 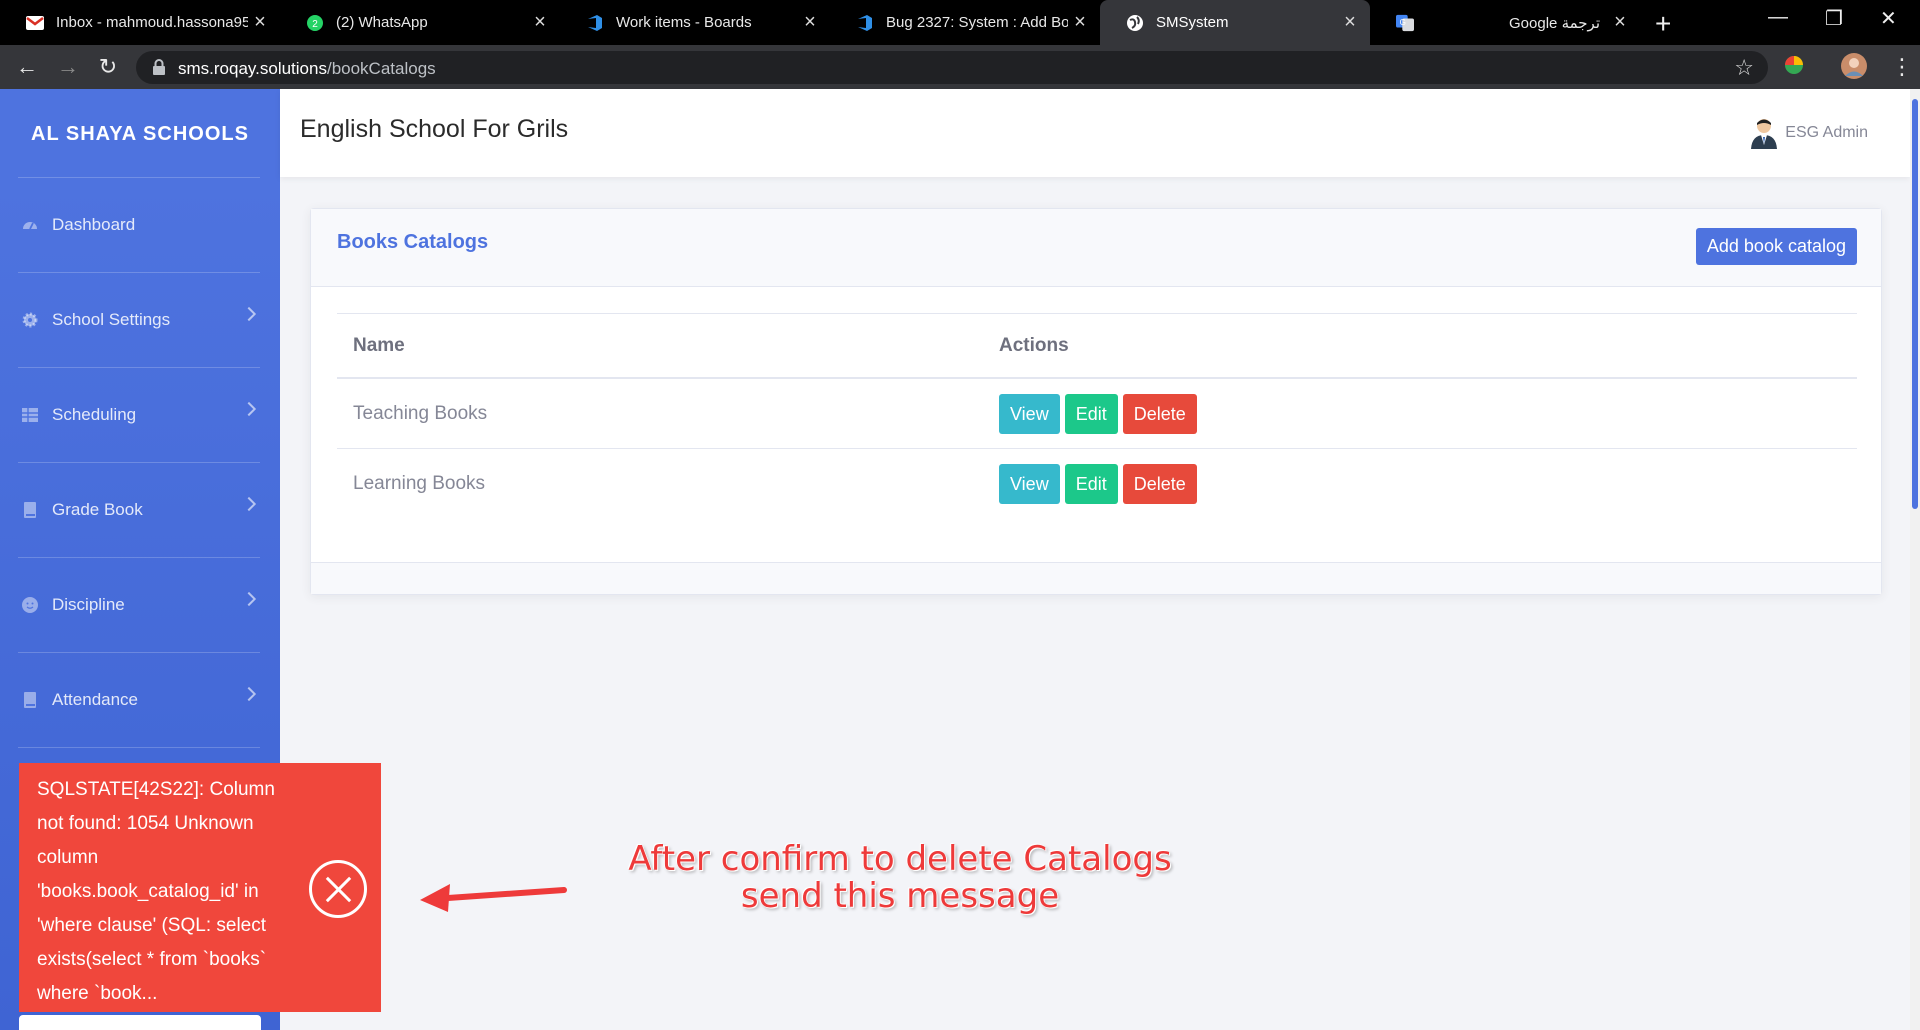 I want to click on svg-text: 2, so click(x=315, y=24).